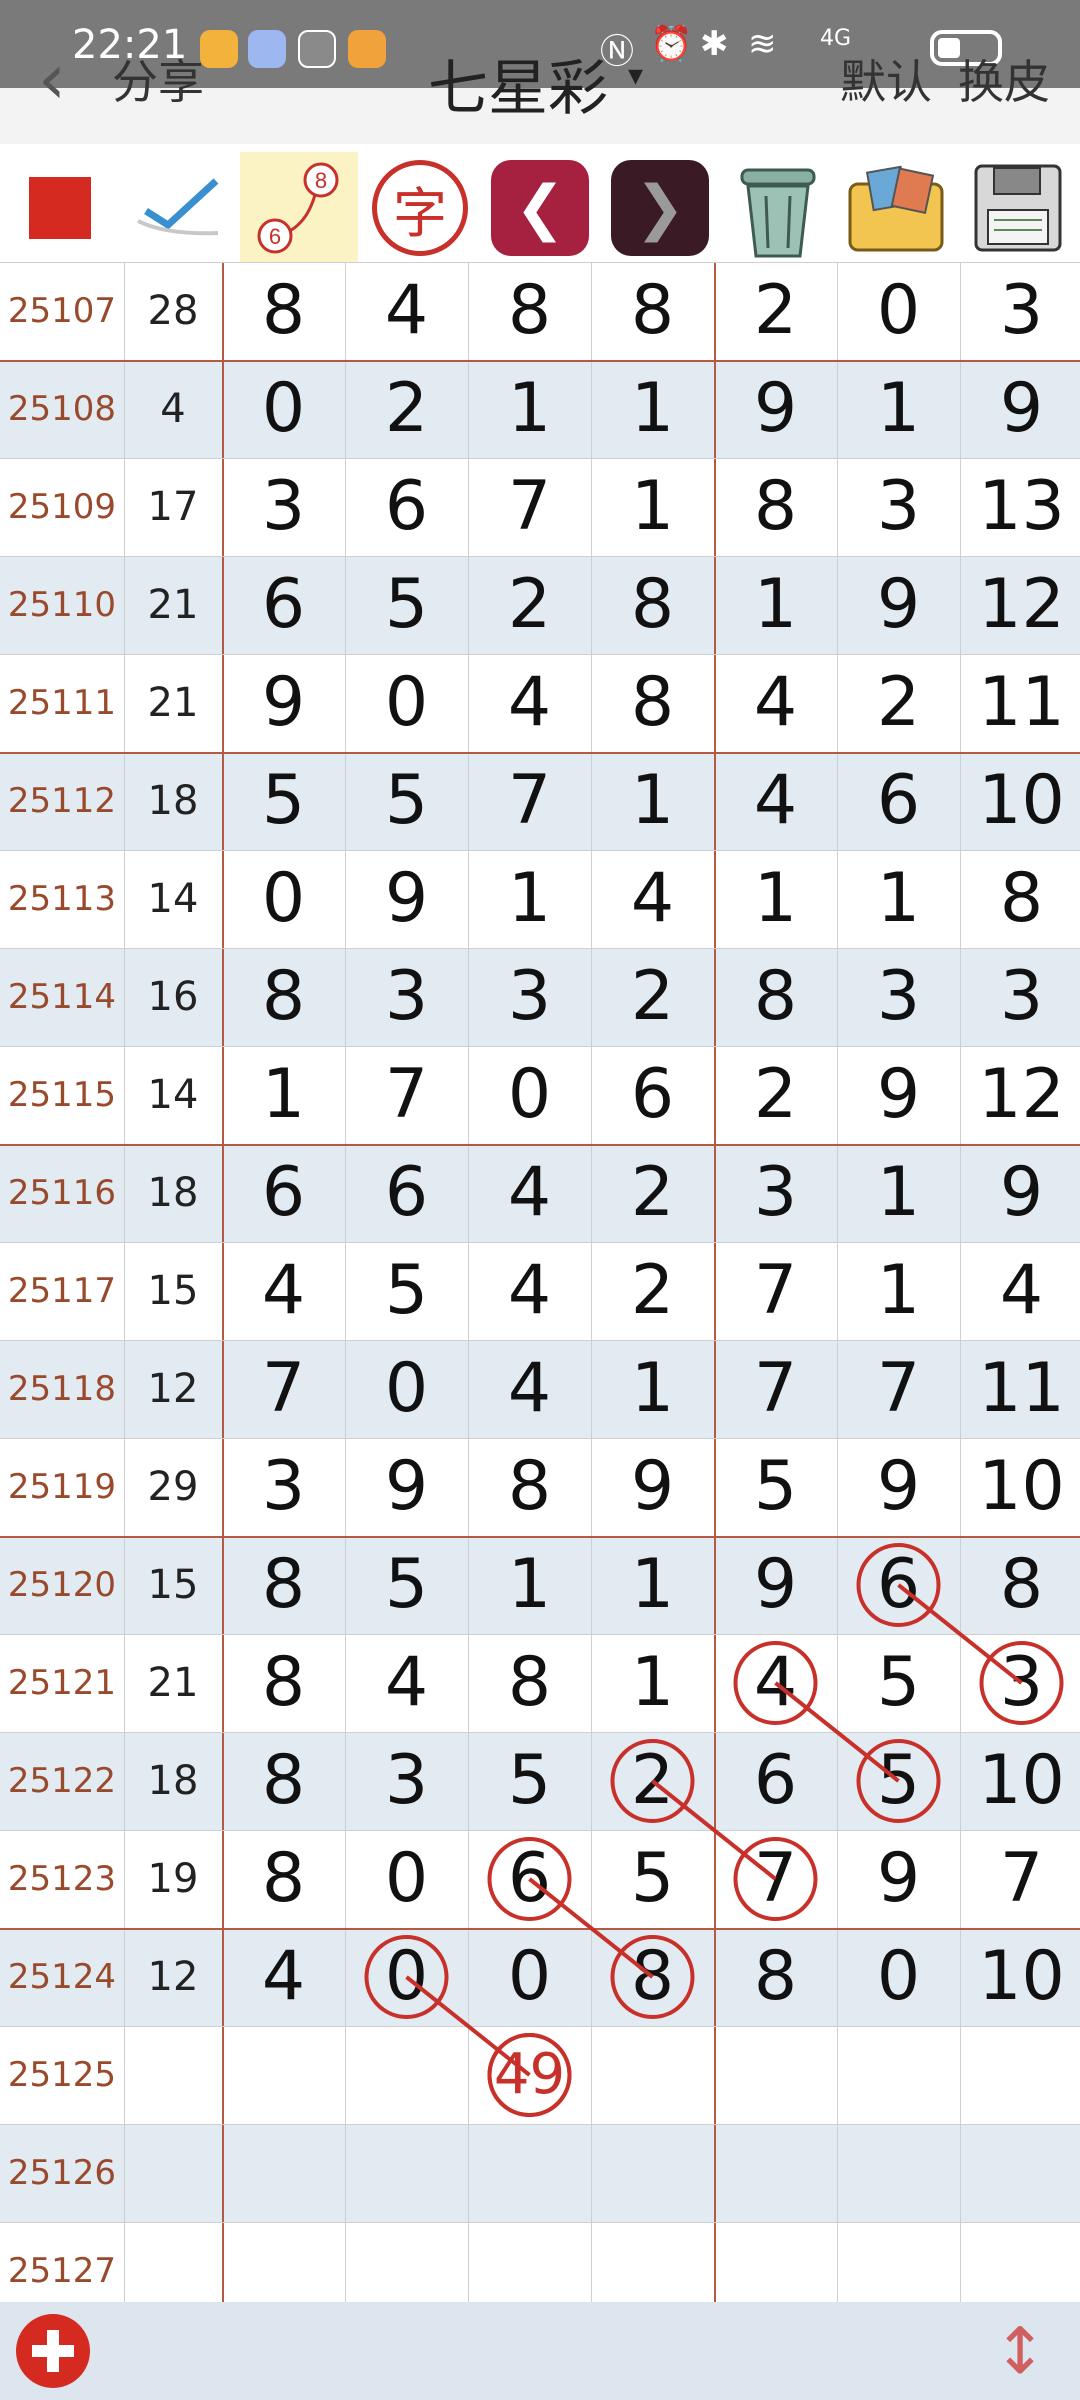  What do you see at coordinates (671, 44) in the screenshot?
I see `alarm-icon: ⏰` at bounding box center [671, 44].